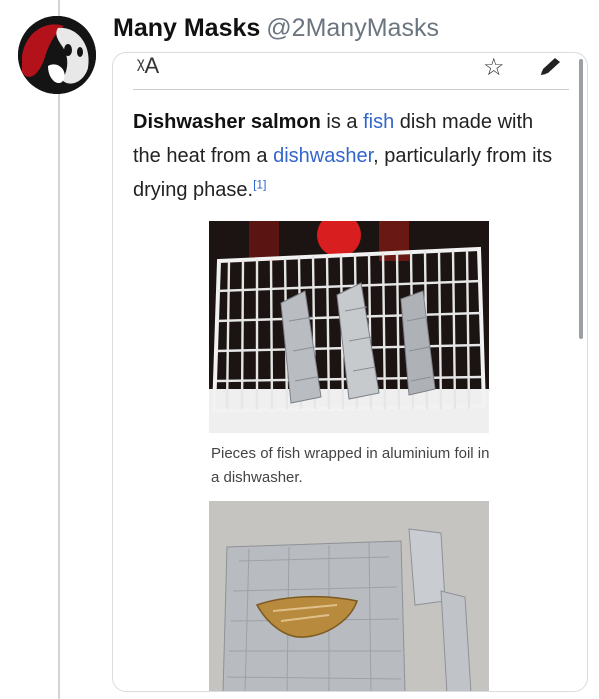 Image resolution: width=599 pixels, height=699 pixels. I want to click on link-fish: fish, so click(378, 122).